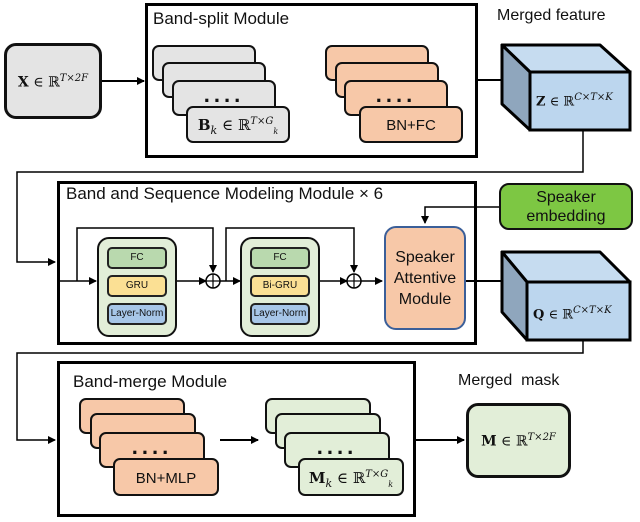 This screenshot has width=640, height=522. I want to click on z-feature-label: Z ∈ ℝC×T×K, so click(574, 101).